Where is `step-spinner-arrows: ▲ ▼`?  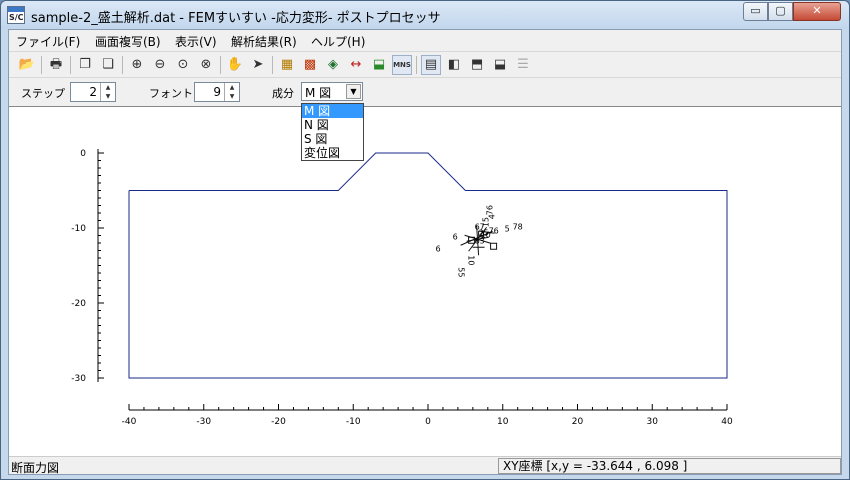
step-spinner-arrows: ▲ ▼ is located at coordinates (107, 92).